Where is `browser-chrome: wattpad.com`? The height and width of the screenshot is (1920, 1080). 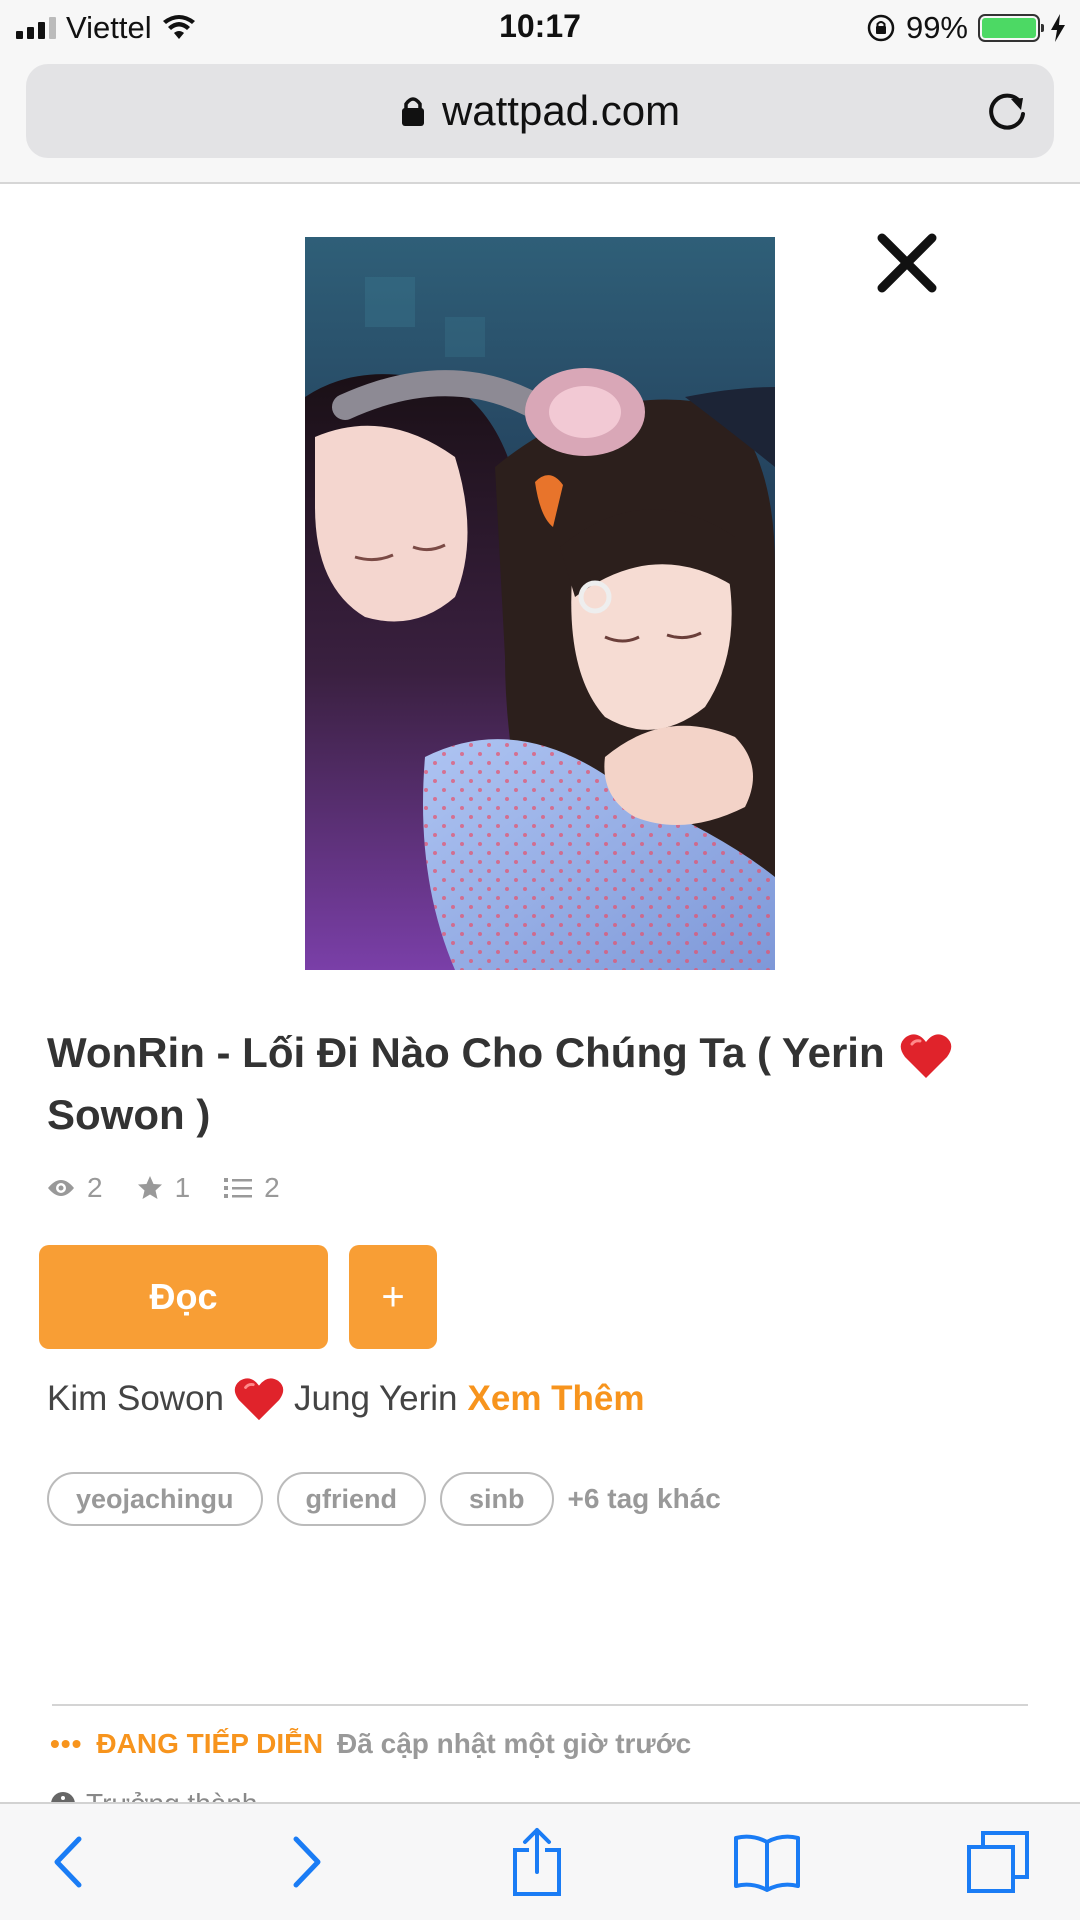
browser-chrome: wattpad.com is located at coordinates (540, 120).